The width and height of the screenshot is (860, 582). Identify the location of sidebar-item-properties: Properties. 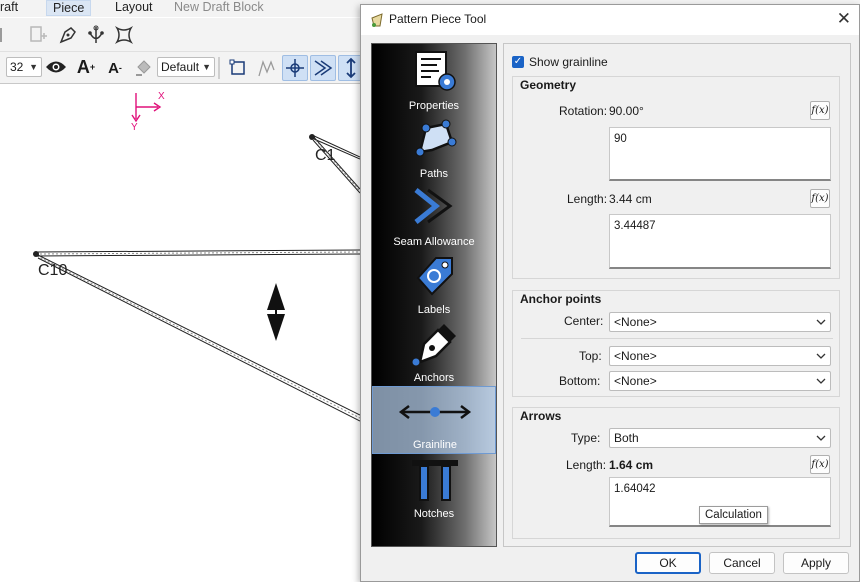
(434, 80).